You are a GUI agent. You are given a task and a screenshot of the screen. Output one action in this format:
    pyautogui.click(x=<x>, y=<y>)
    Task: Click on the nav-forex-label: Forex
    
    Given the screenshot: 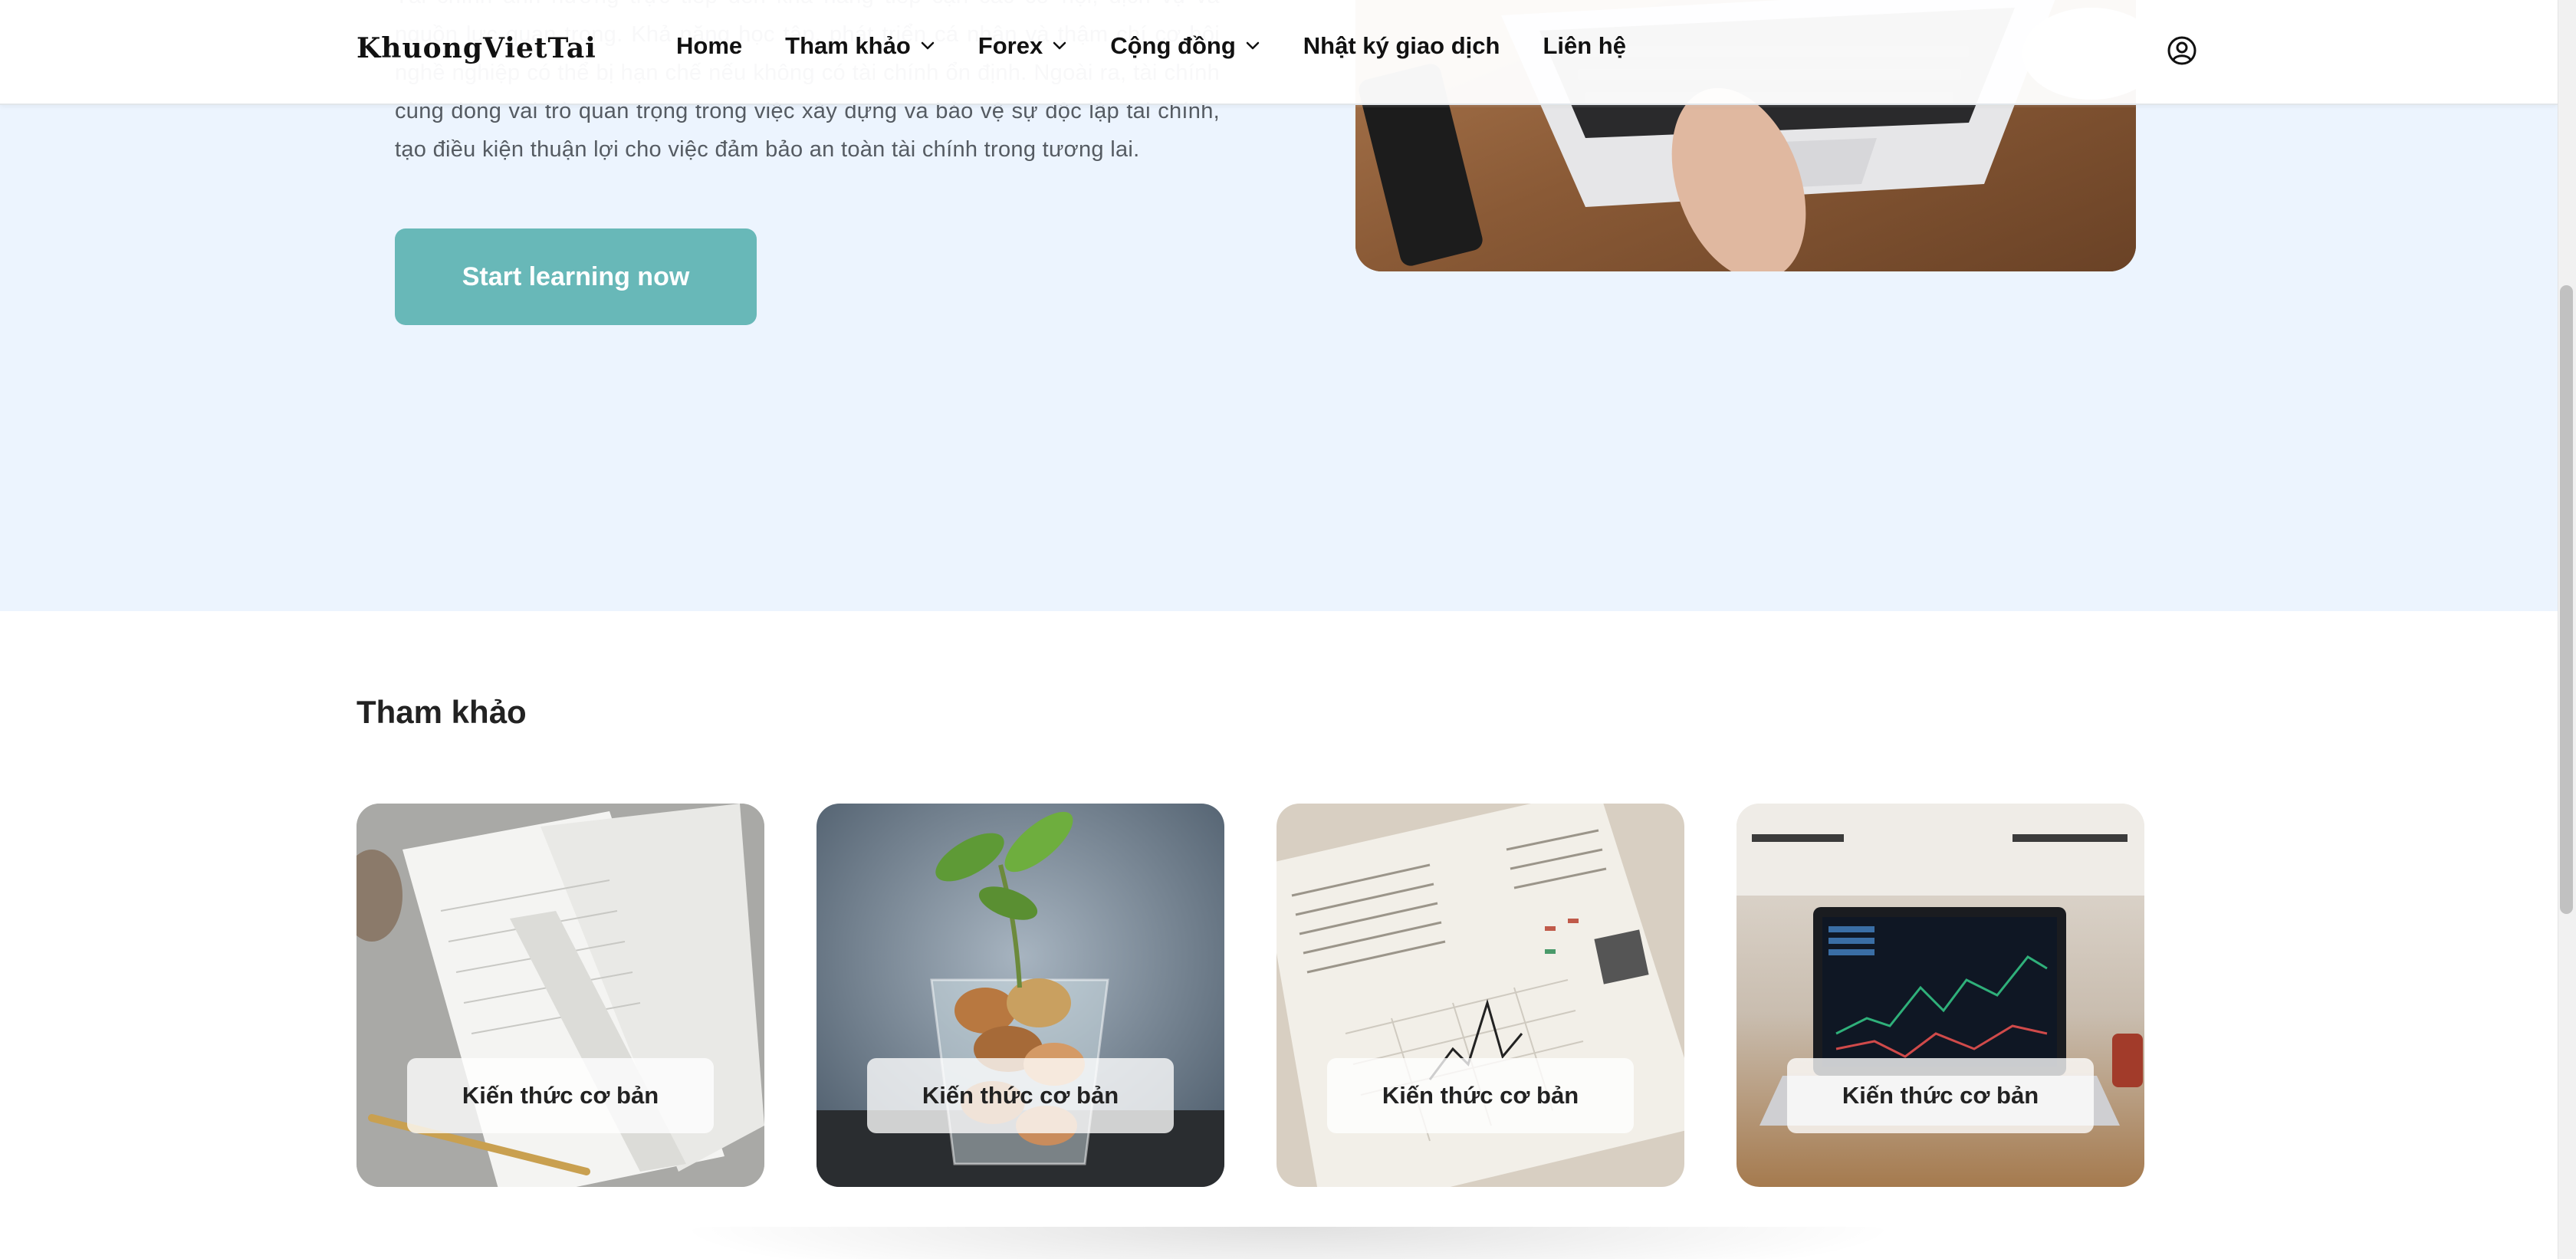 What is the action you would take?
    pyautogui.click(x=1010, y=45)
    